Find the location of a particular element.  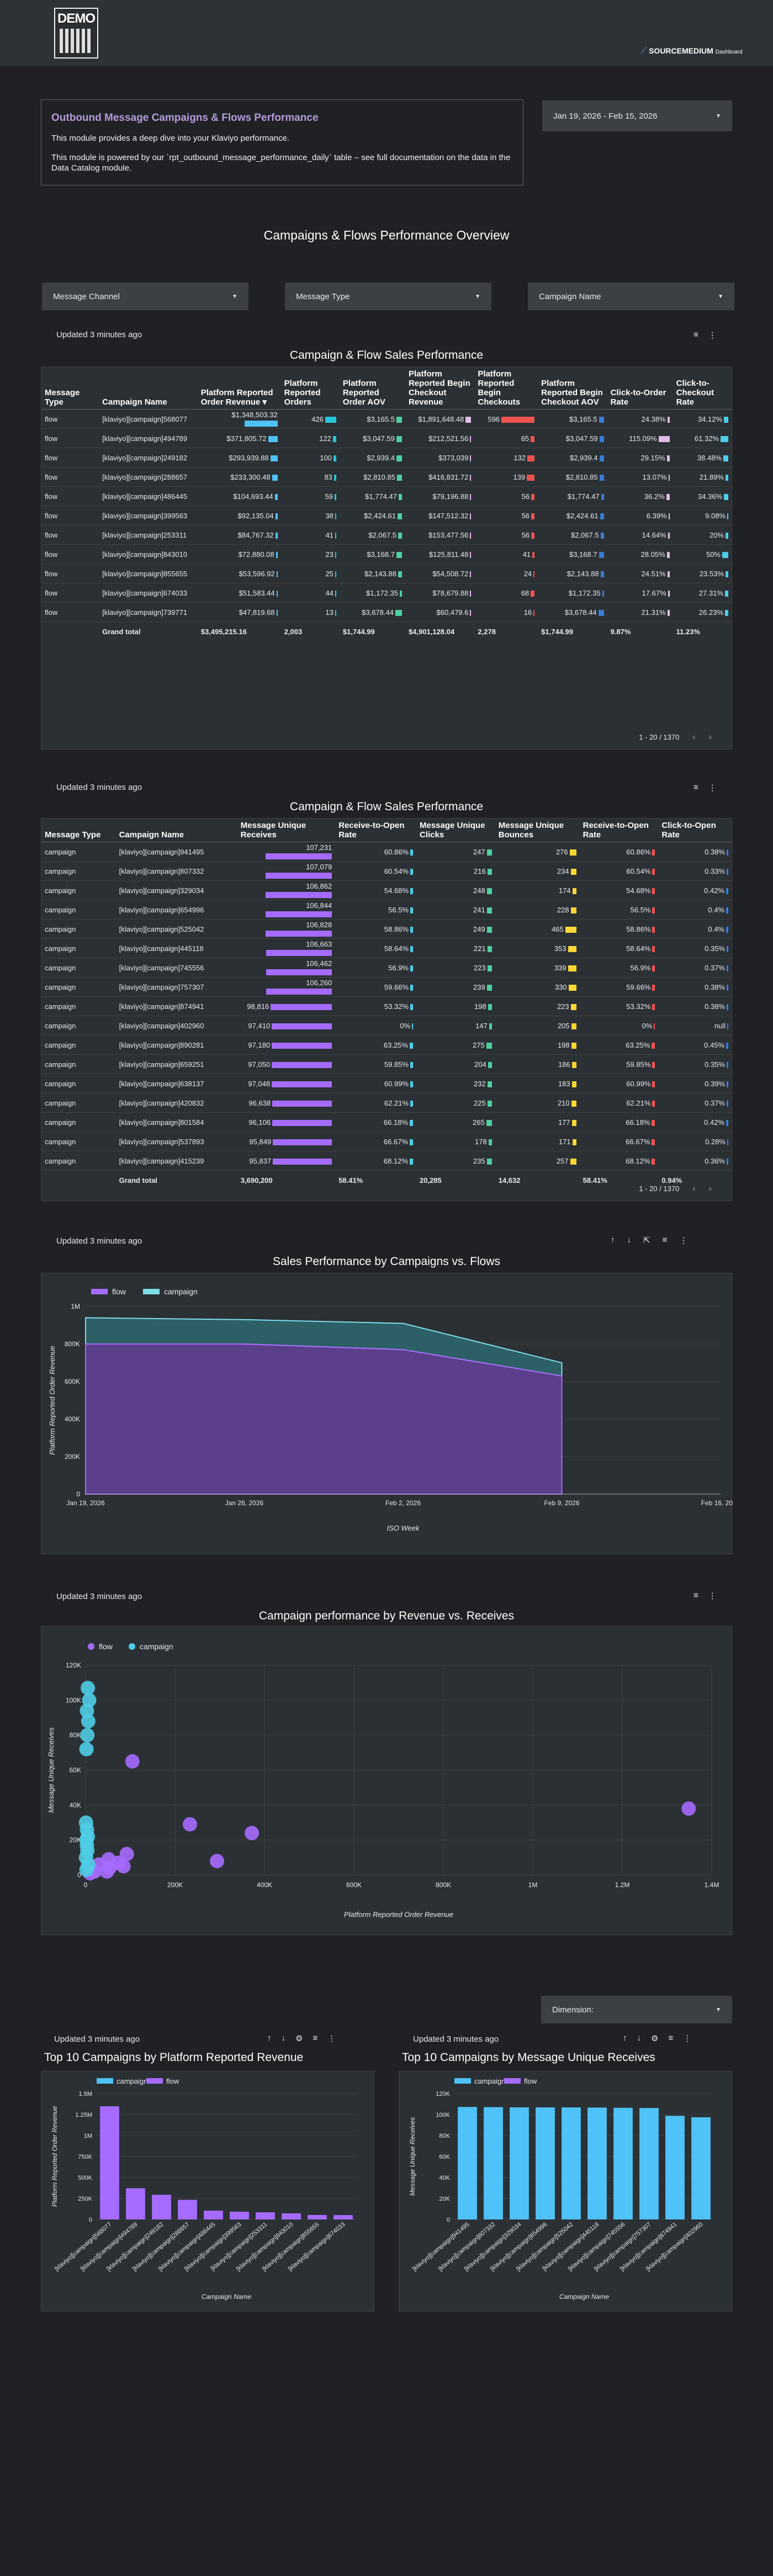

export-icon: ⇱ is located at coordinates (646, 1240).